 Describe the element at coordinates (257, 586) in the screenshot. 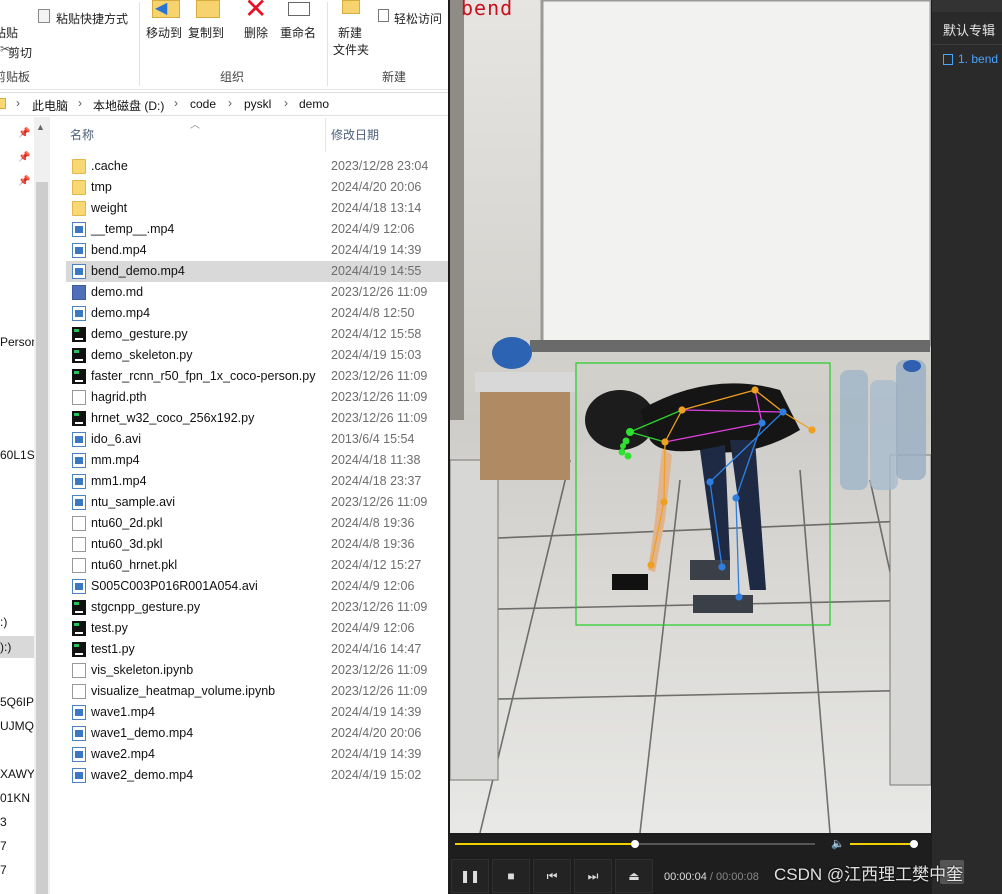

I see `file-row: S005C003P016R001A054.avi 2024/4/9 12:06` at that location.